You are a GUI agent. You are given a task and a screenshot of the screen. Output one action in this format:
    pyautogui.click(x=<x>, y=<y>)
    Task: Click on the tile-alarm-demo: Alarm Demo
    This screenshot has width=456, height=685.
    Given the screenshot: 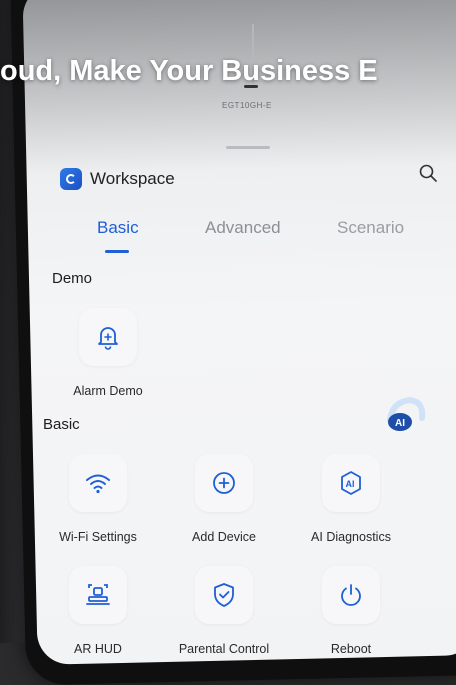 What is the action you would take?
    pyautogui.click(x=108, y=353)
    